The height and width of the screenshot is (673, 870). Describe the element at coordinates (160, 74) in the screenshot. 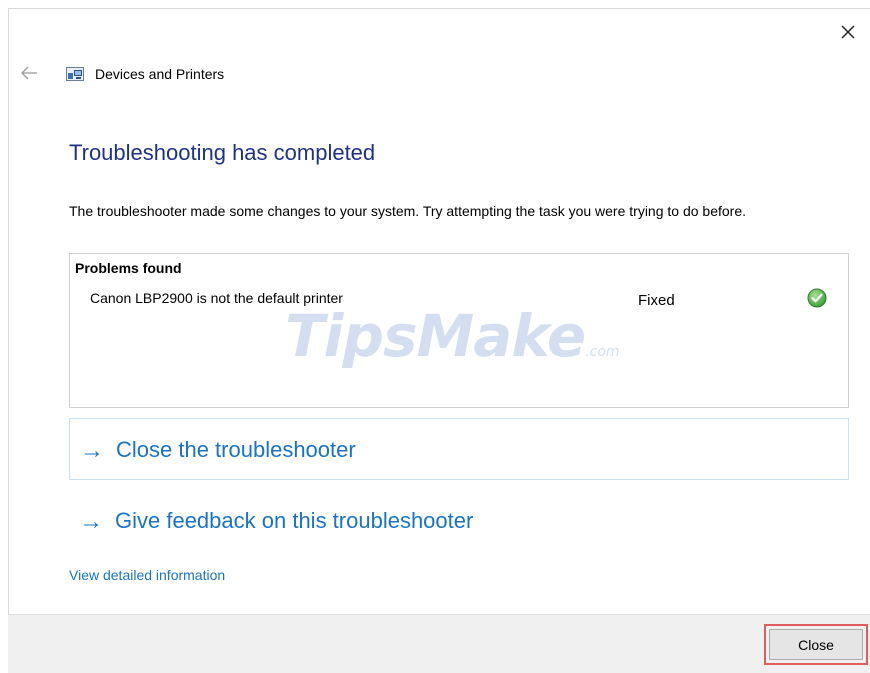

I see `window-title: Devices and Printers` at that location.